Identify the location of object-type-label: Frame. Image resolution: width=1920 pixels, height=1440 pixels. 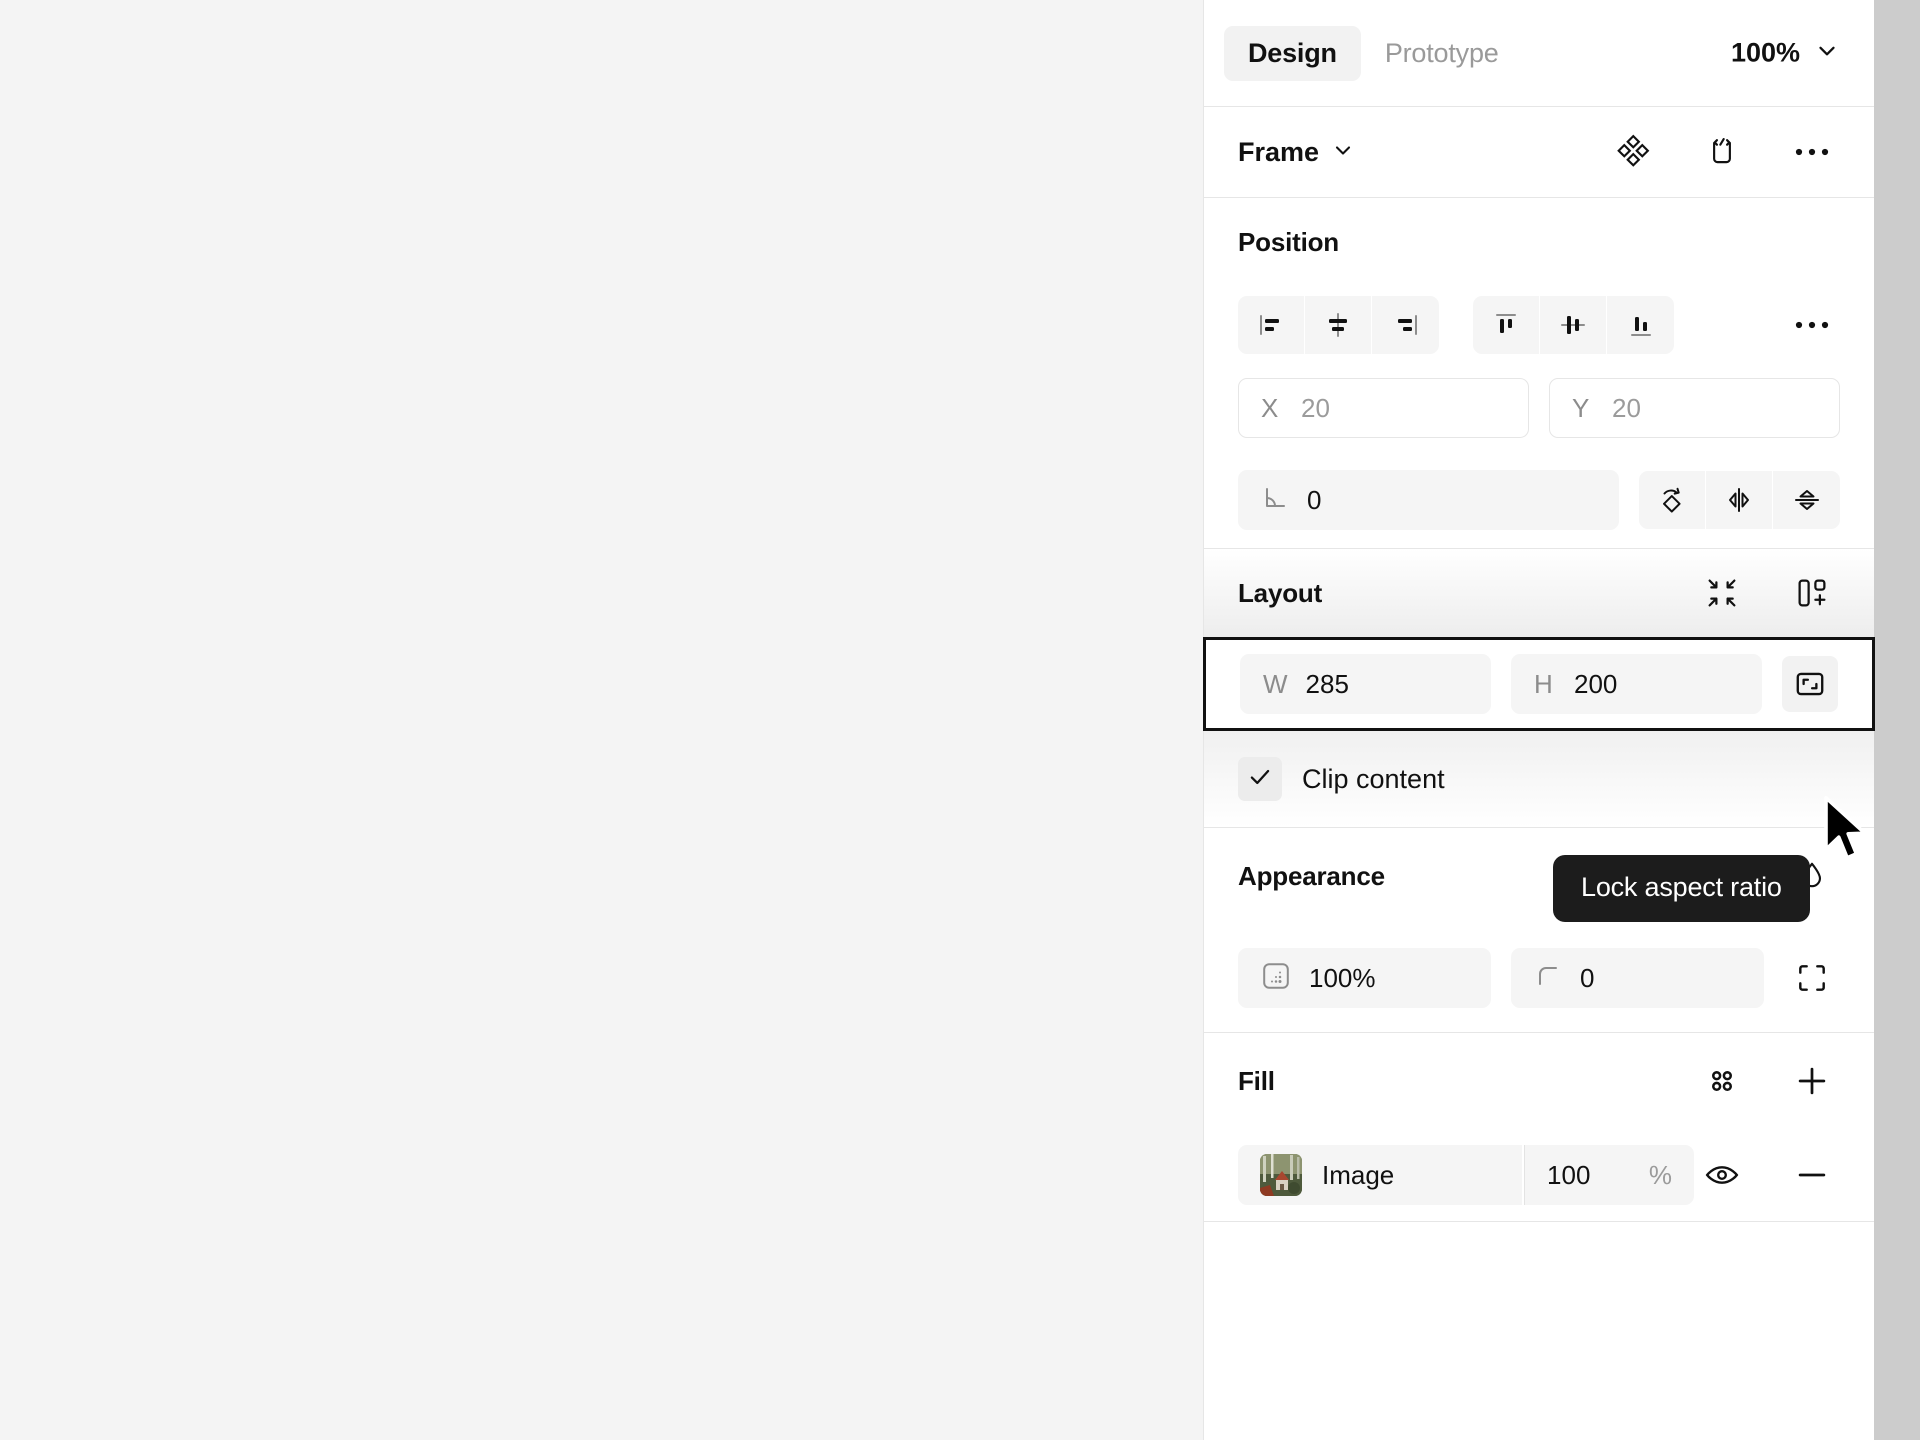
(1279, 151).